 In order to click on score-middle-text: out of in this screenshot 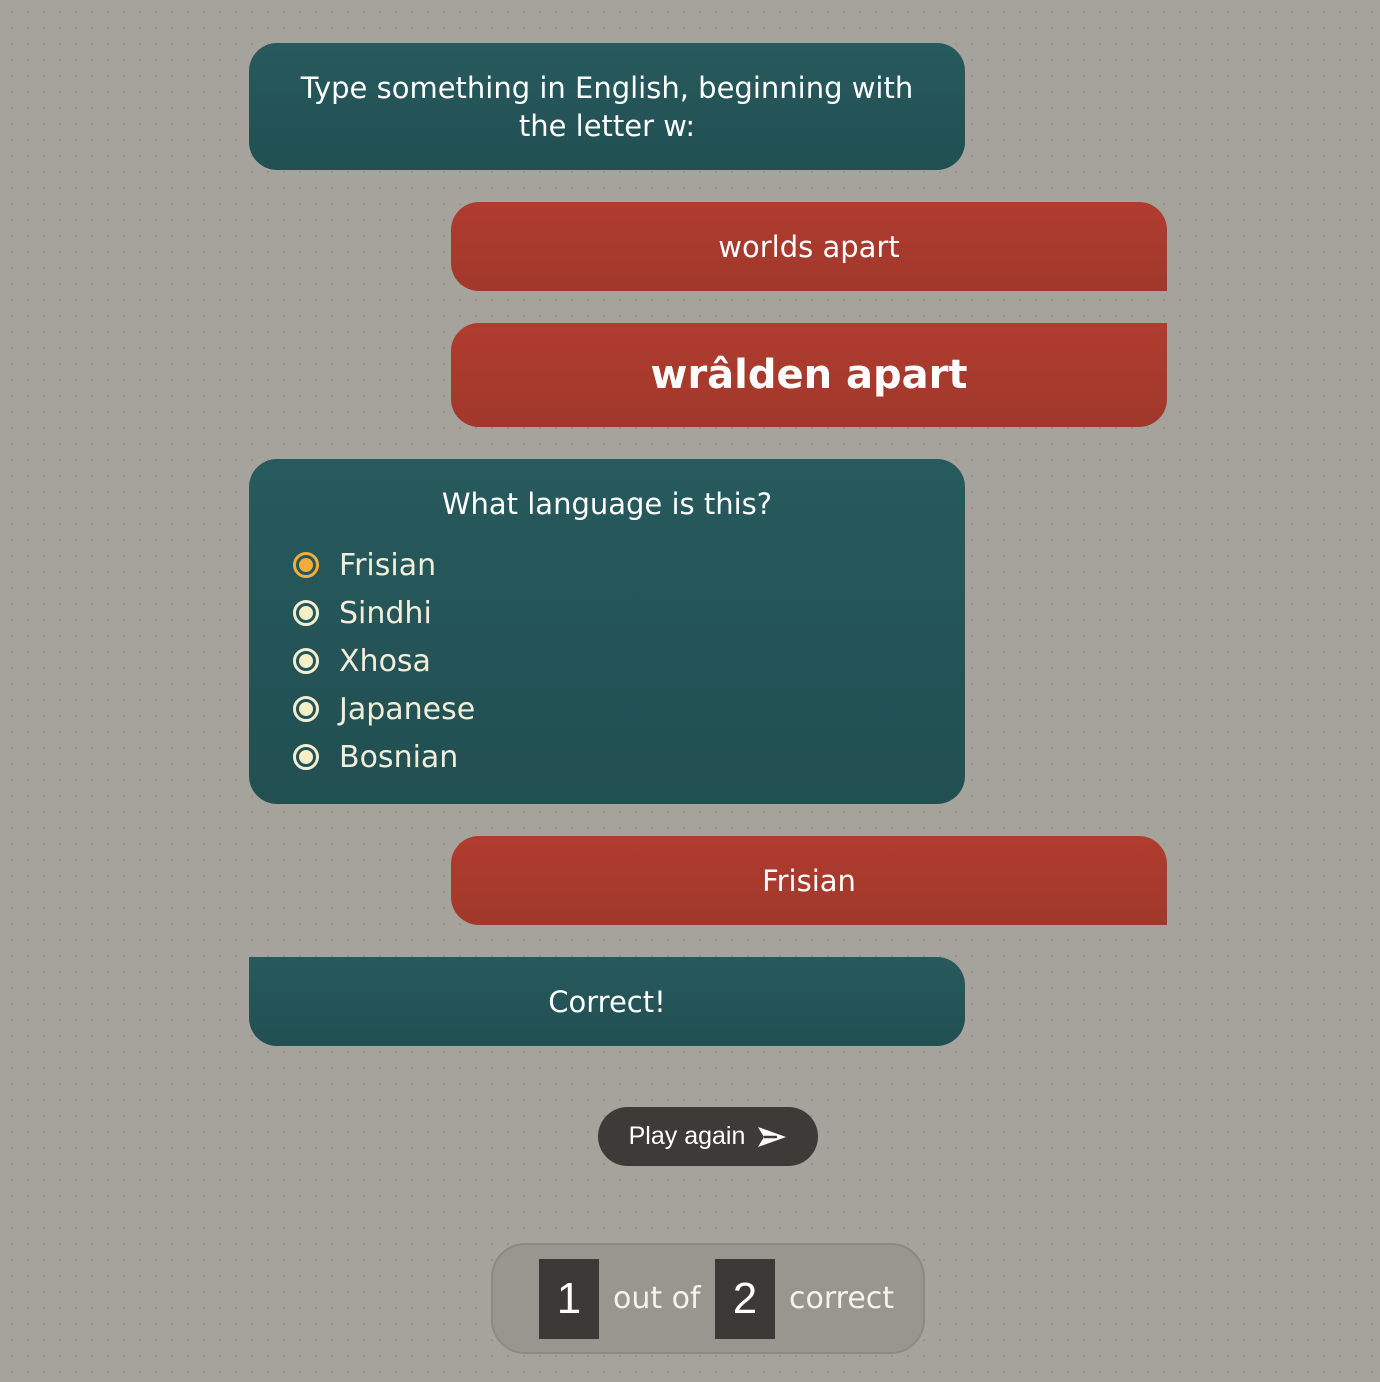, I will do `click(657, 1298)`.